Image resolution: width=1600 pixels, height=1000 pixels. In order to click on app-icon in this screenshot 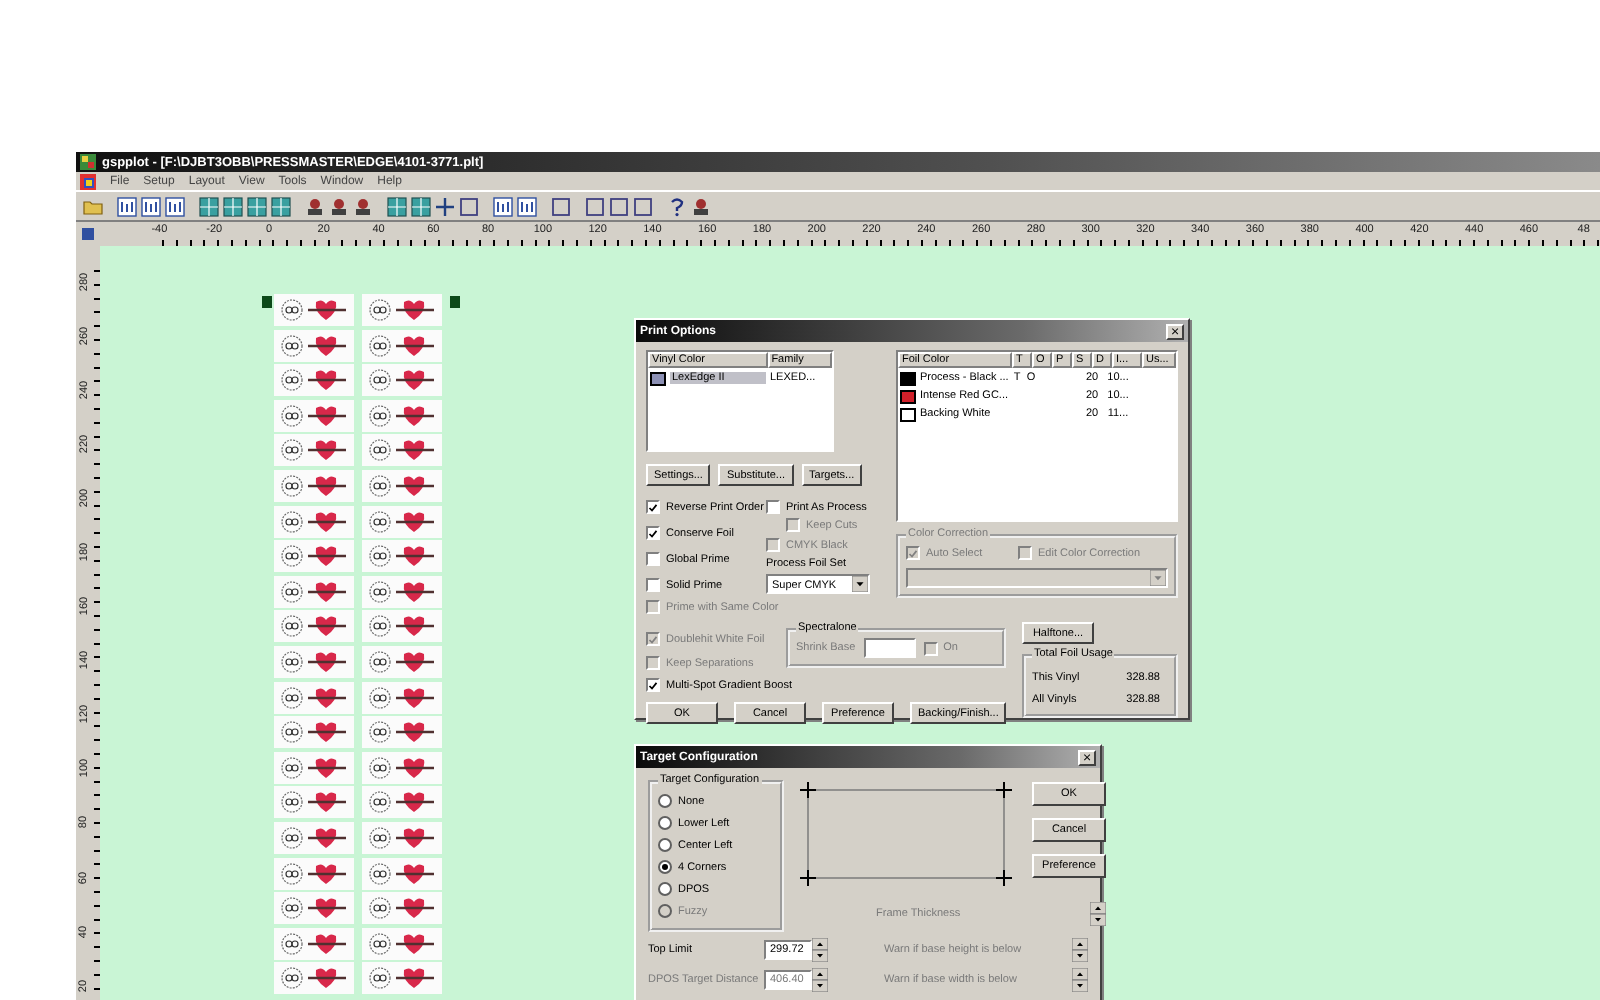, I will do `click(88, 162)`.